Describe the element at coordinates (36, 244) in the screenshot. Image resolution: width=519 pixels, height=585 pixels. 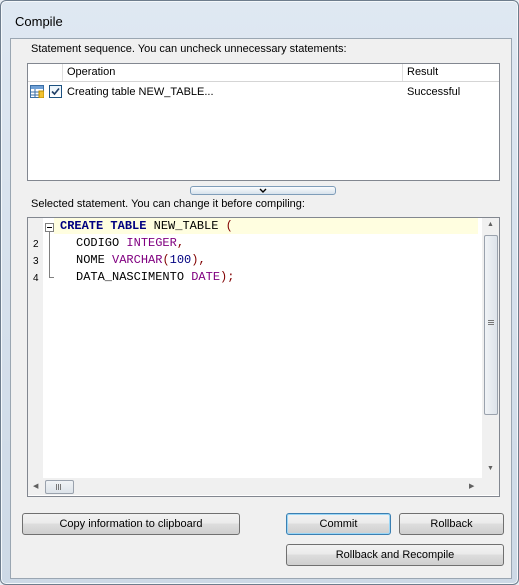
I see `line-number: 2` at that location.